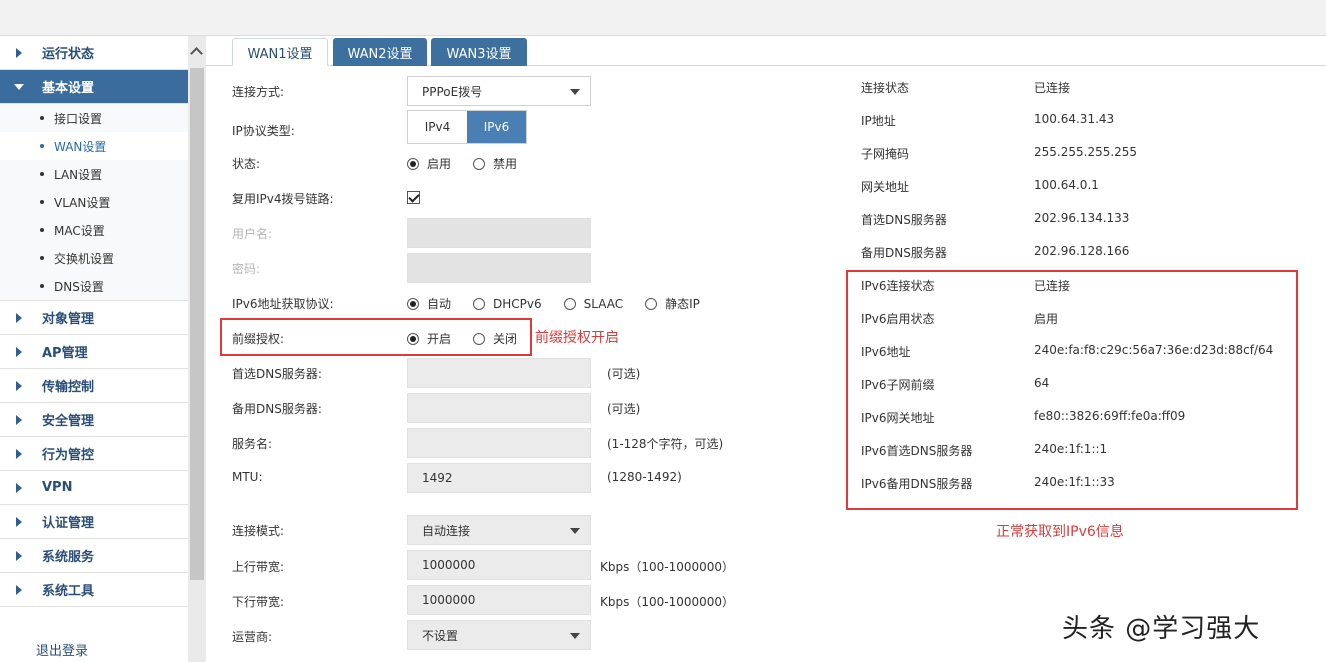 This screenshot has width=1326, height=662. Describe the element at coordinates (94, 454) in the screenshot. I see `nav-group-behavior: 行为管控` at that location.